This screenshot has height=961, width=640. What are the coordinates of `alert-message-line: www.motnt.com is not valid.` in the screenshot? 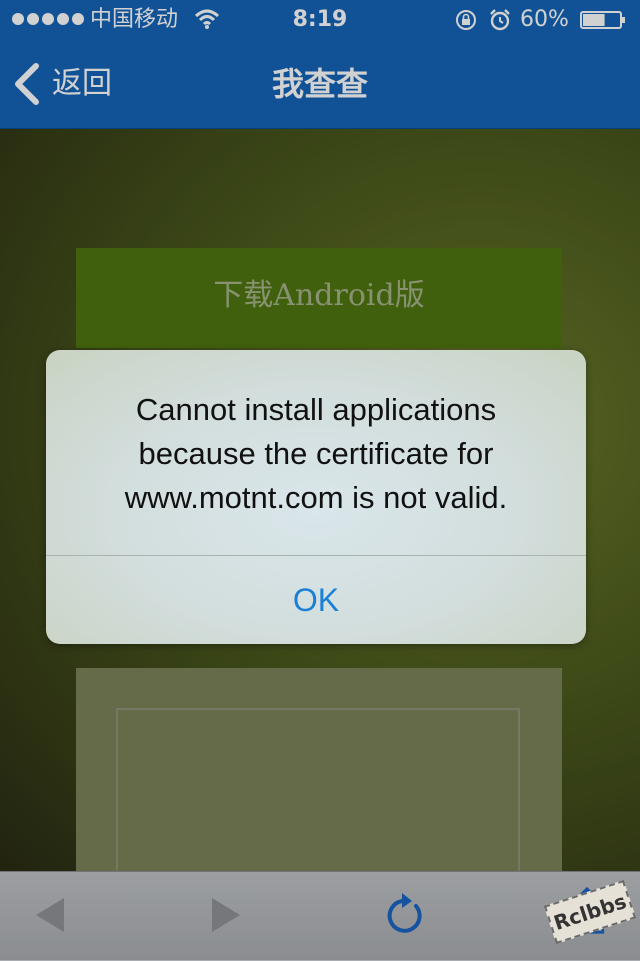 It's located at (316, 497).